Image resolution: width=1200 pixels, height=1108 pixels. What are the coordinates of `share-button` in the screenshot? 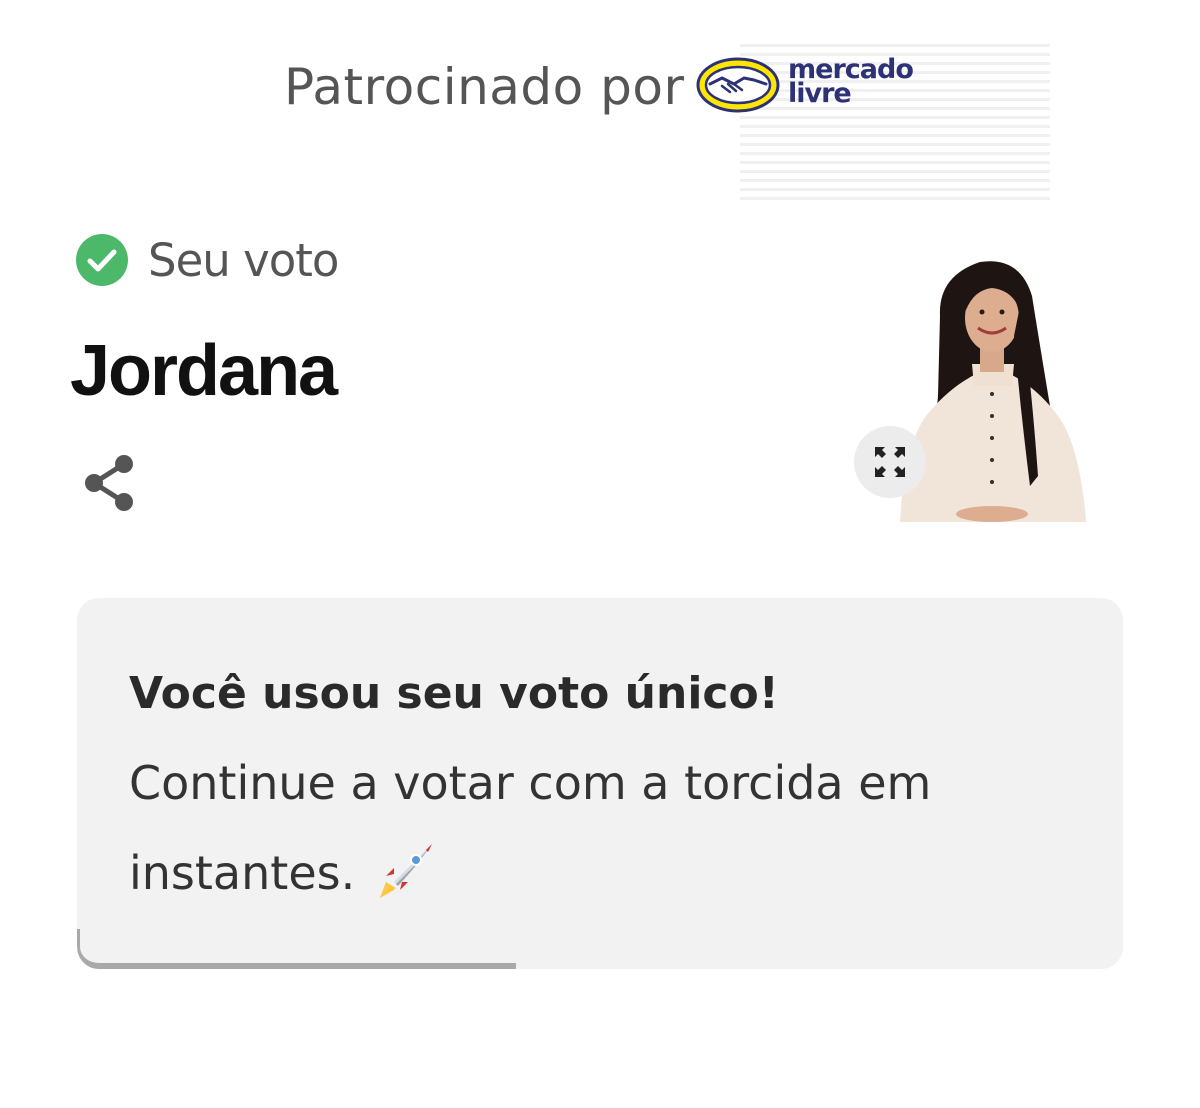 It's located at (109, 483).